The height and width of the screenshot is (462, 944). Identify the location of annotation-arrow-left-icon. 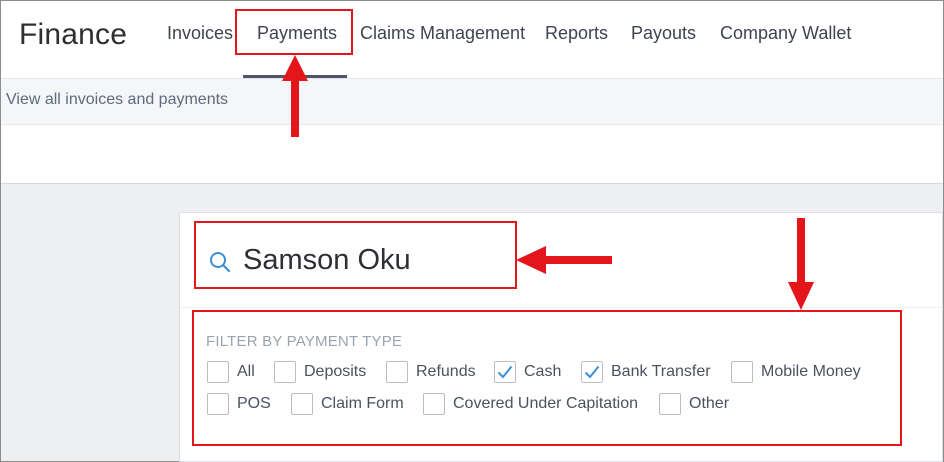
(564, 260).